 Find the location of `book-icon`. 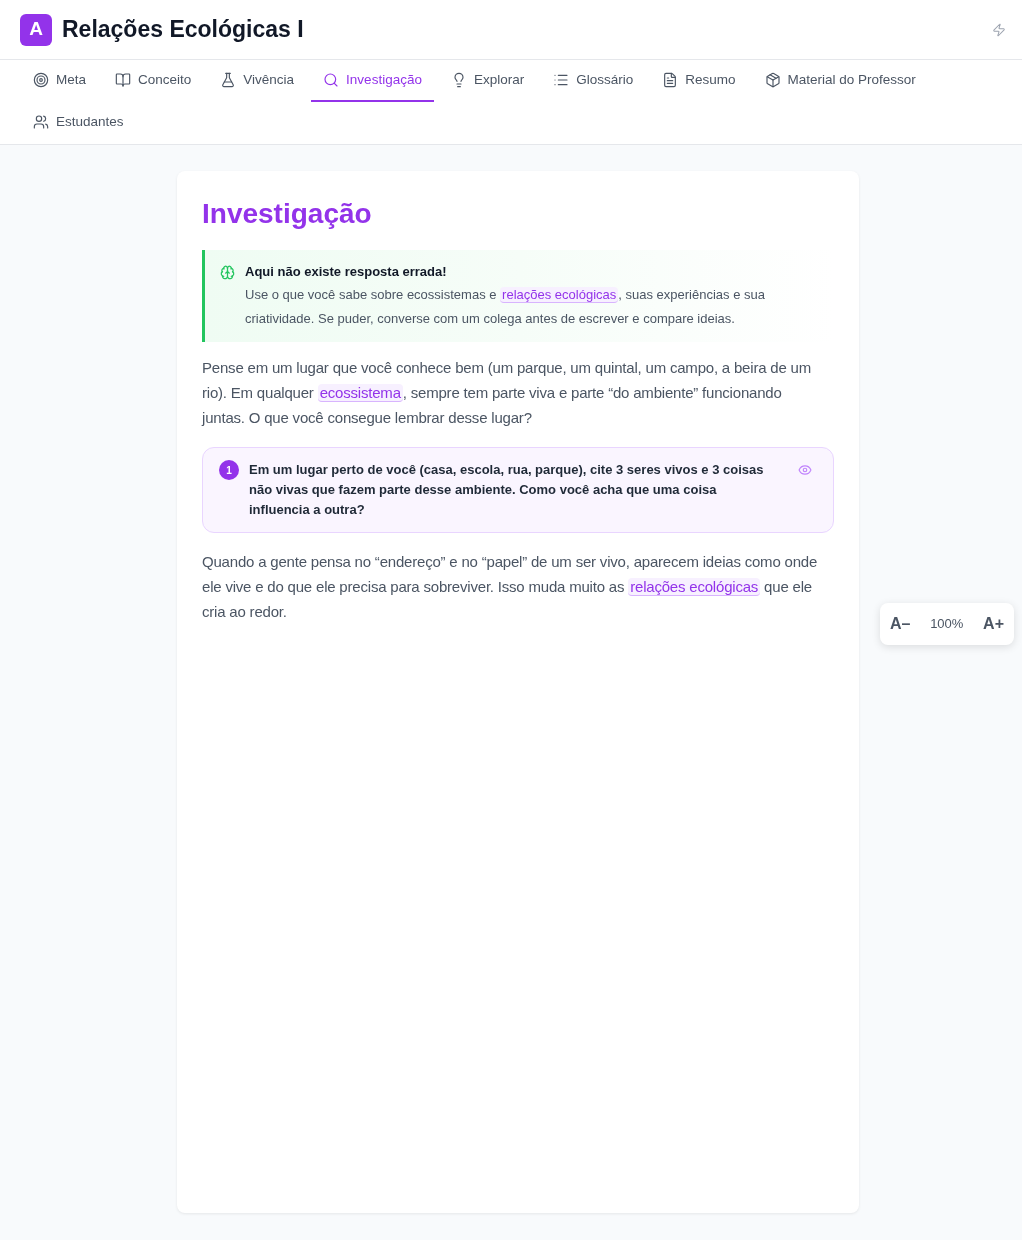

book-icon is located at coordinates (123, 80).